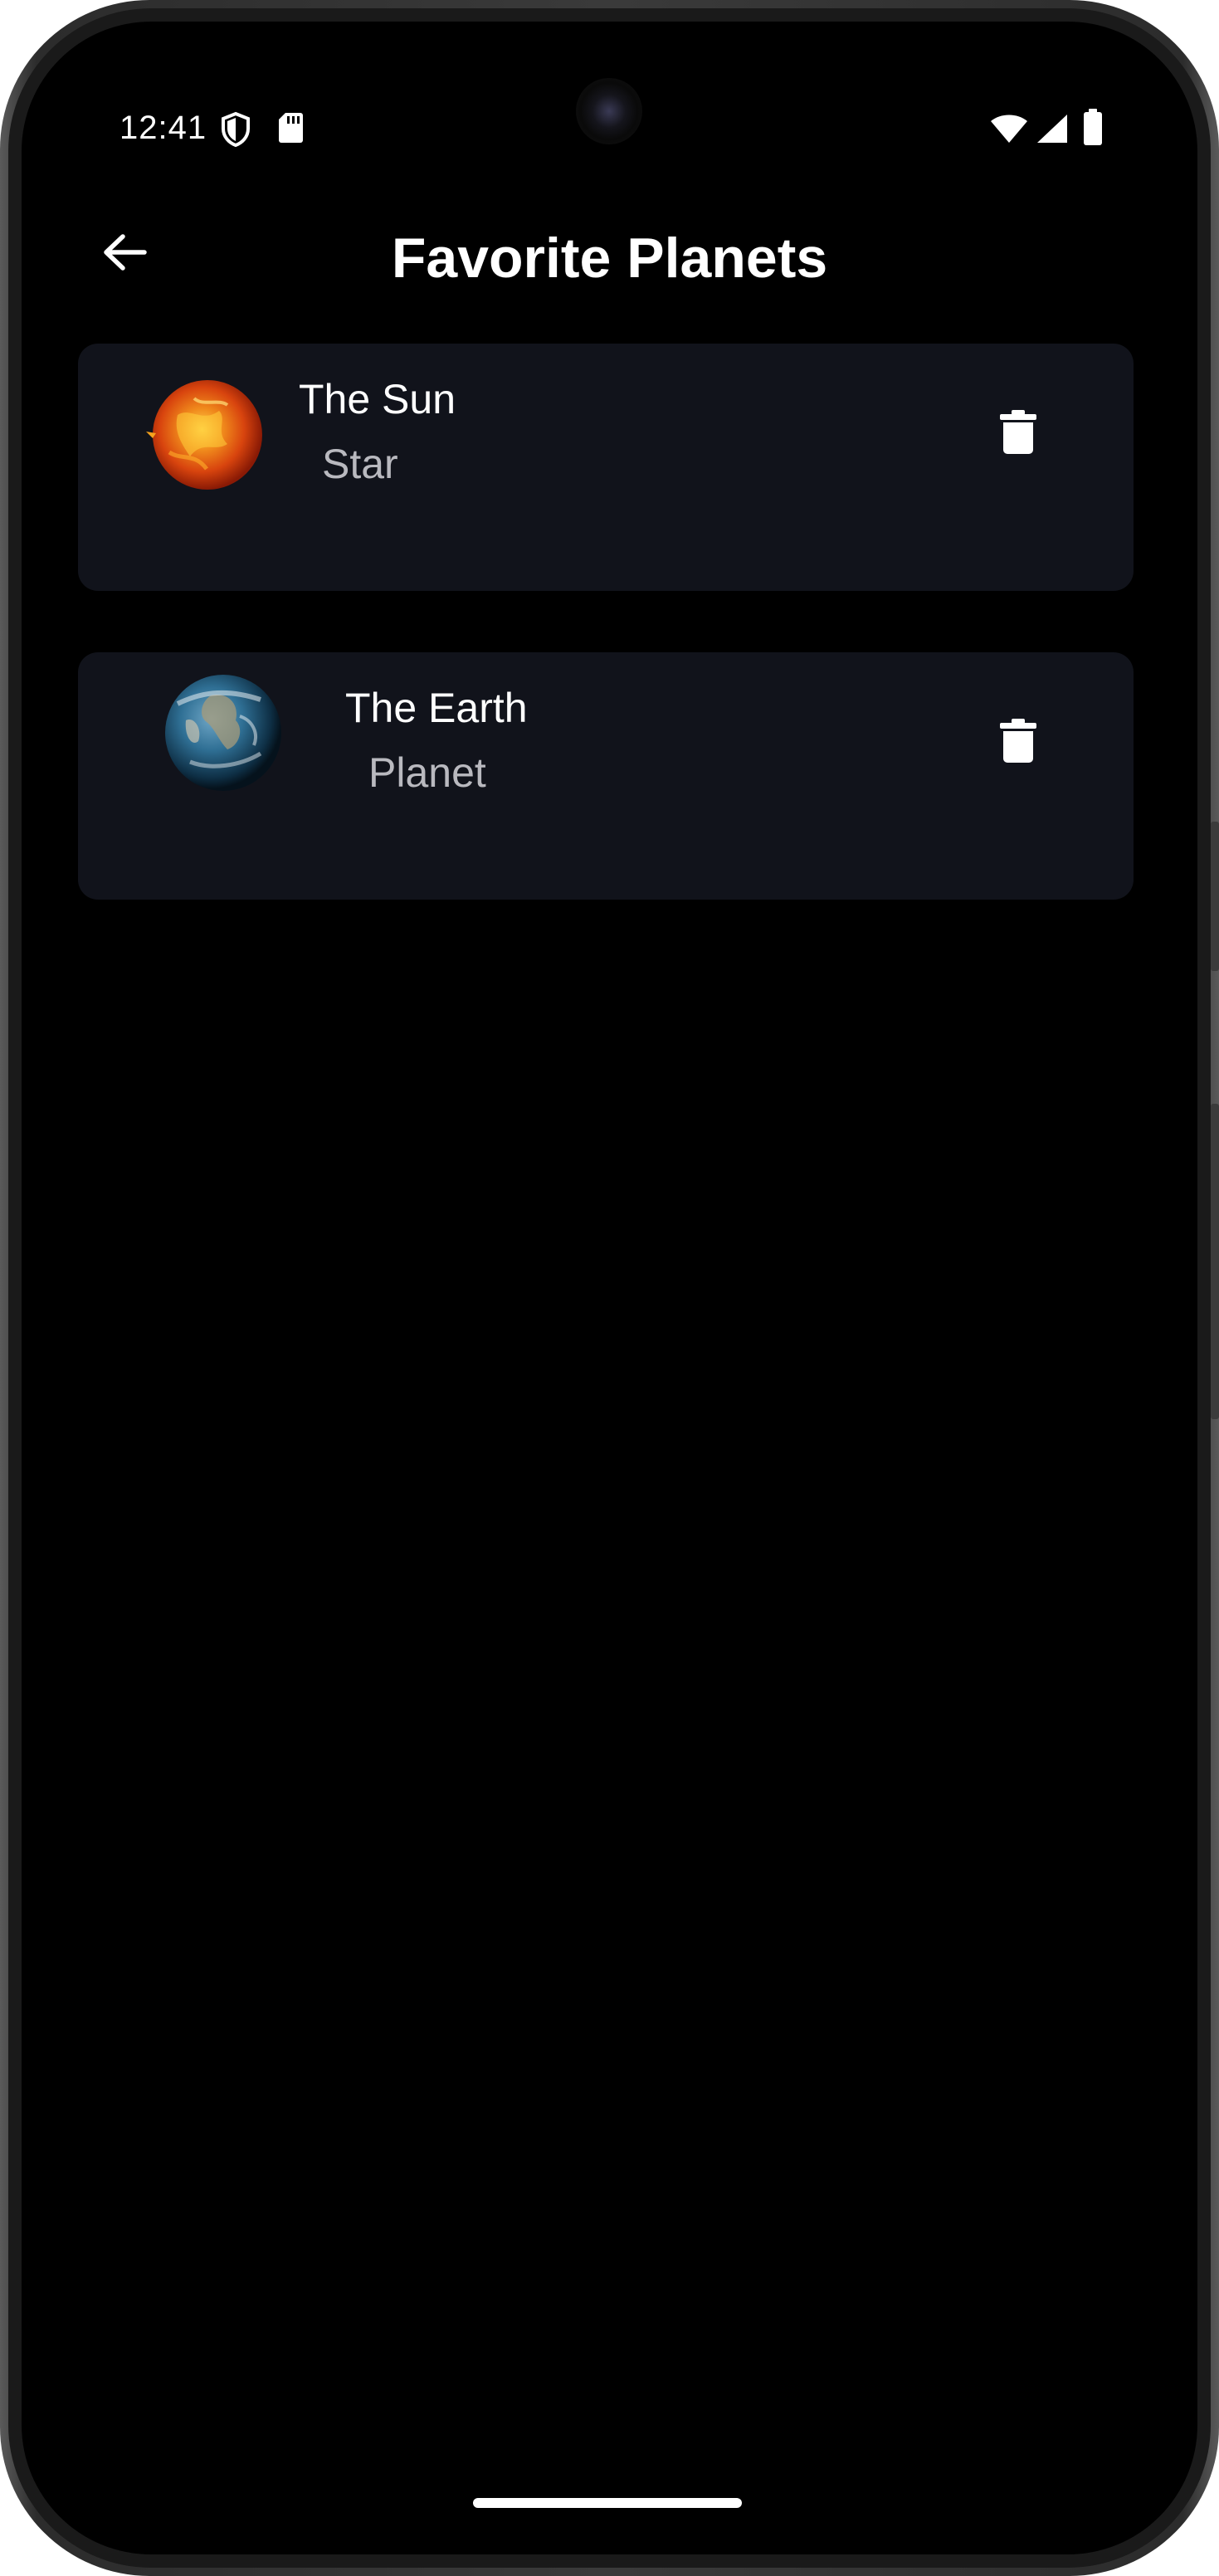  What do you see at coordinates (1009, 131) in the screenshot?
I see `wifi-icon` at bounding box center [1009, 131].